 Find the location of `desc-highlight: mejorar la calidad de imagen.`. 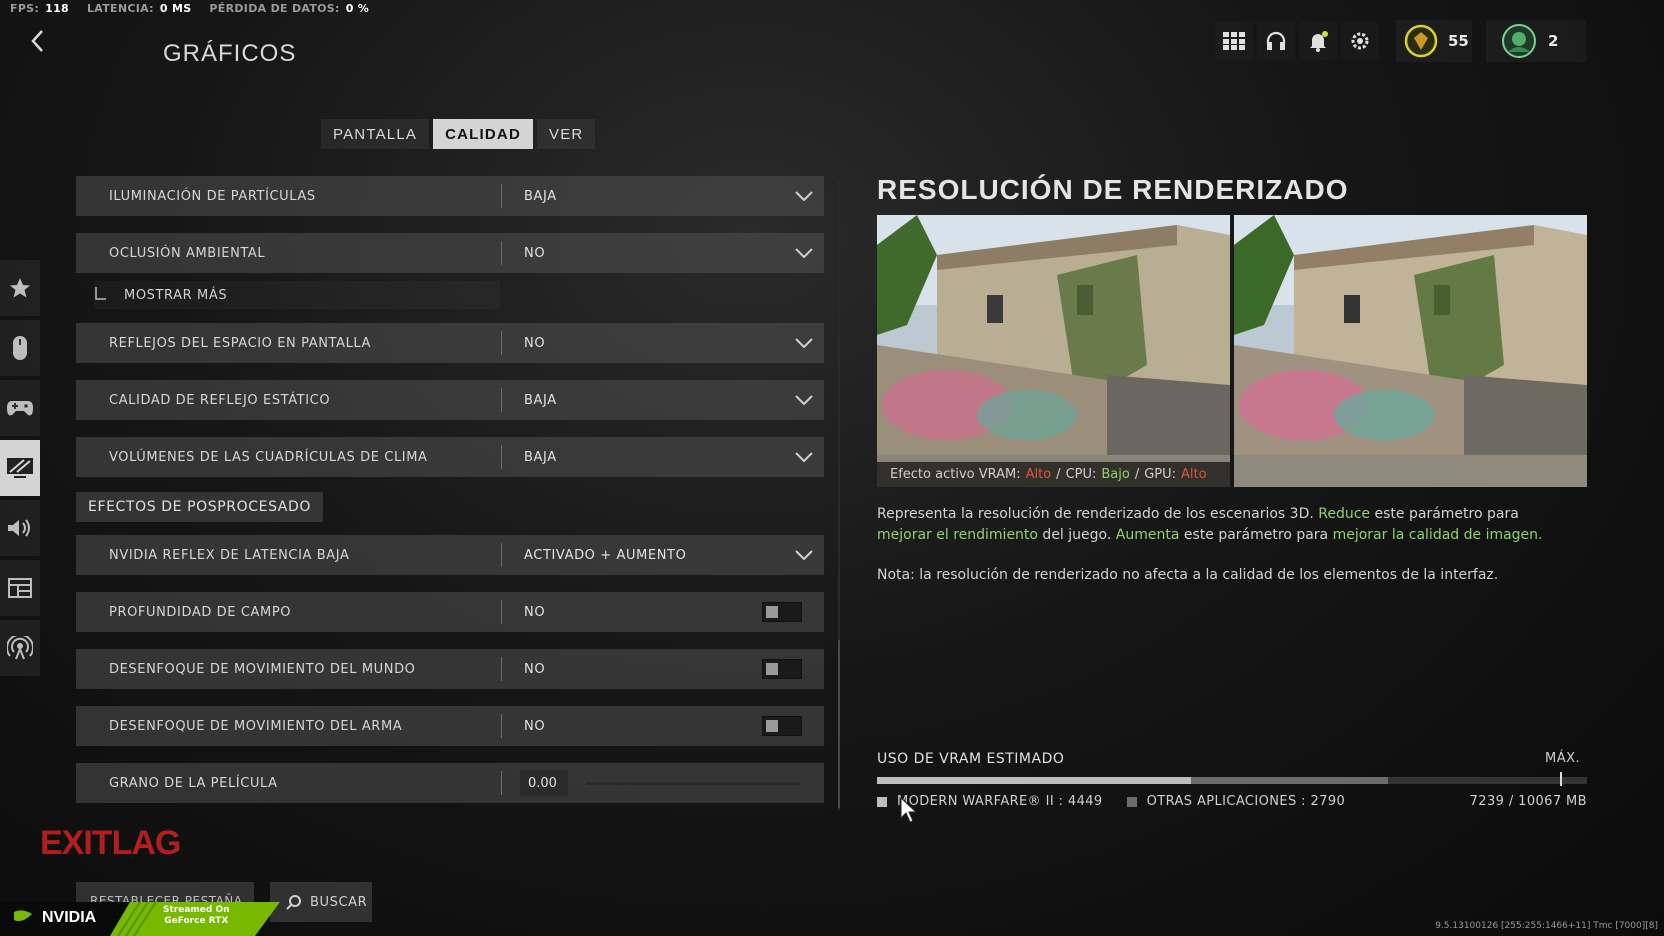

desc-highlight: mejorar la calidad de imagen. is located at coordinates (1437, 535).